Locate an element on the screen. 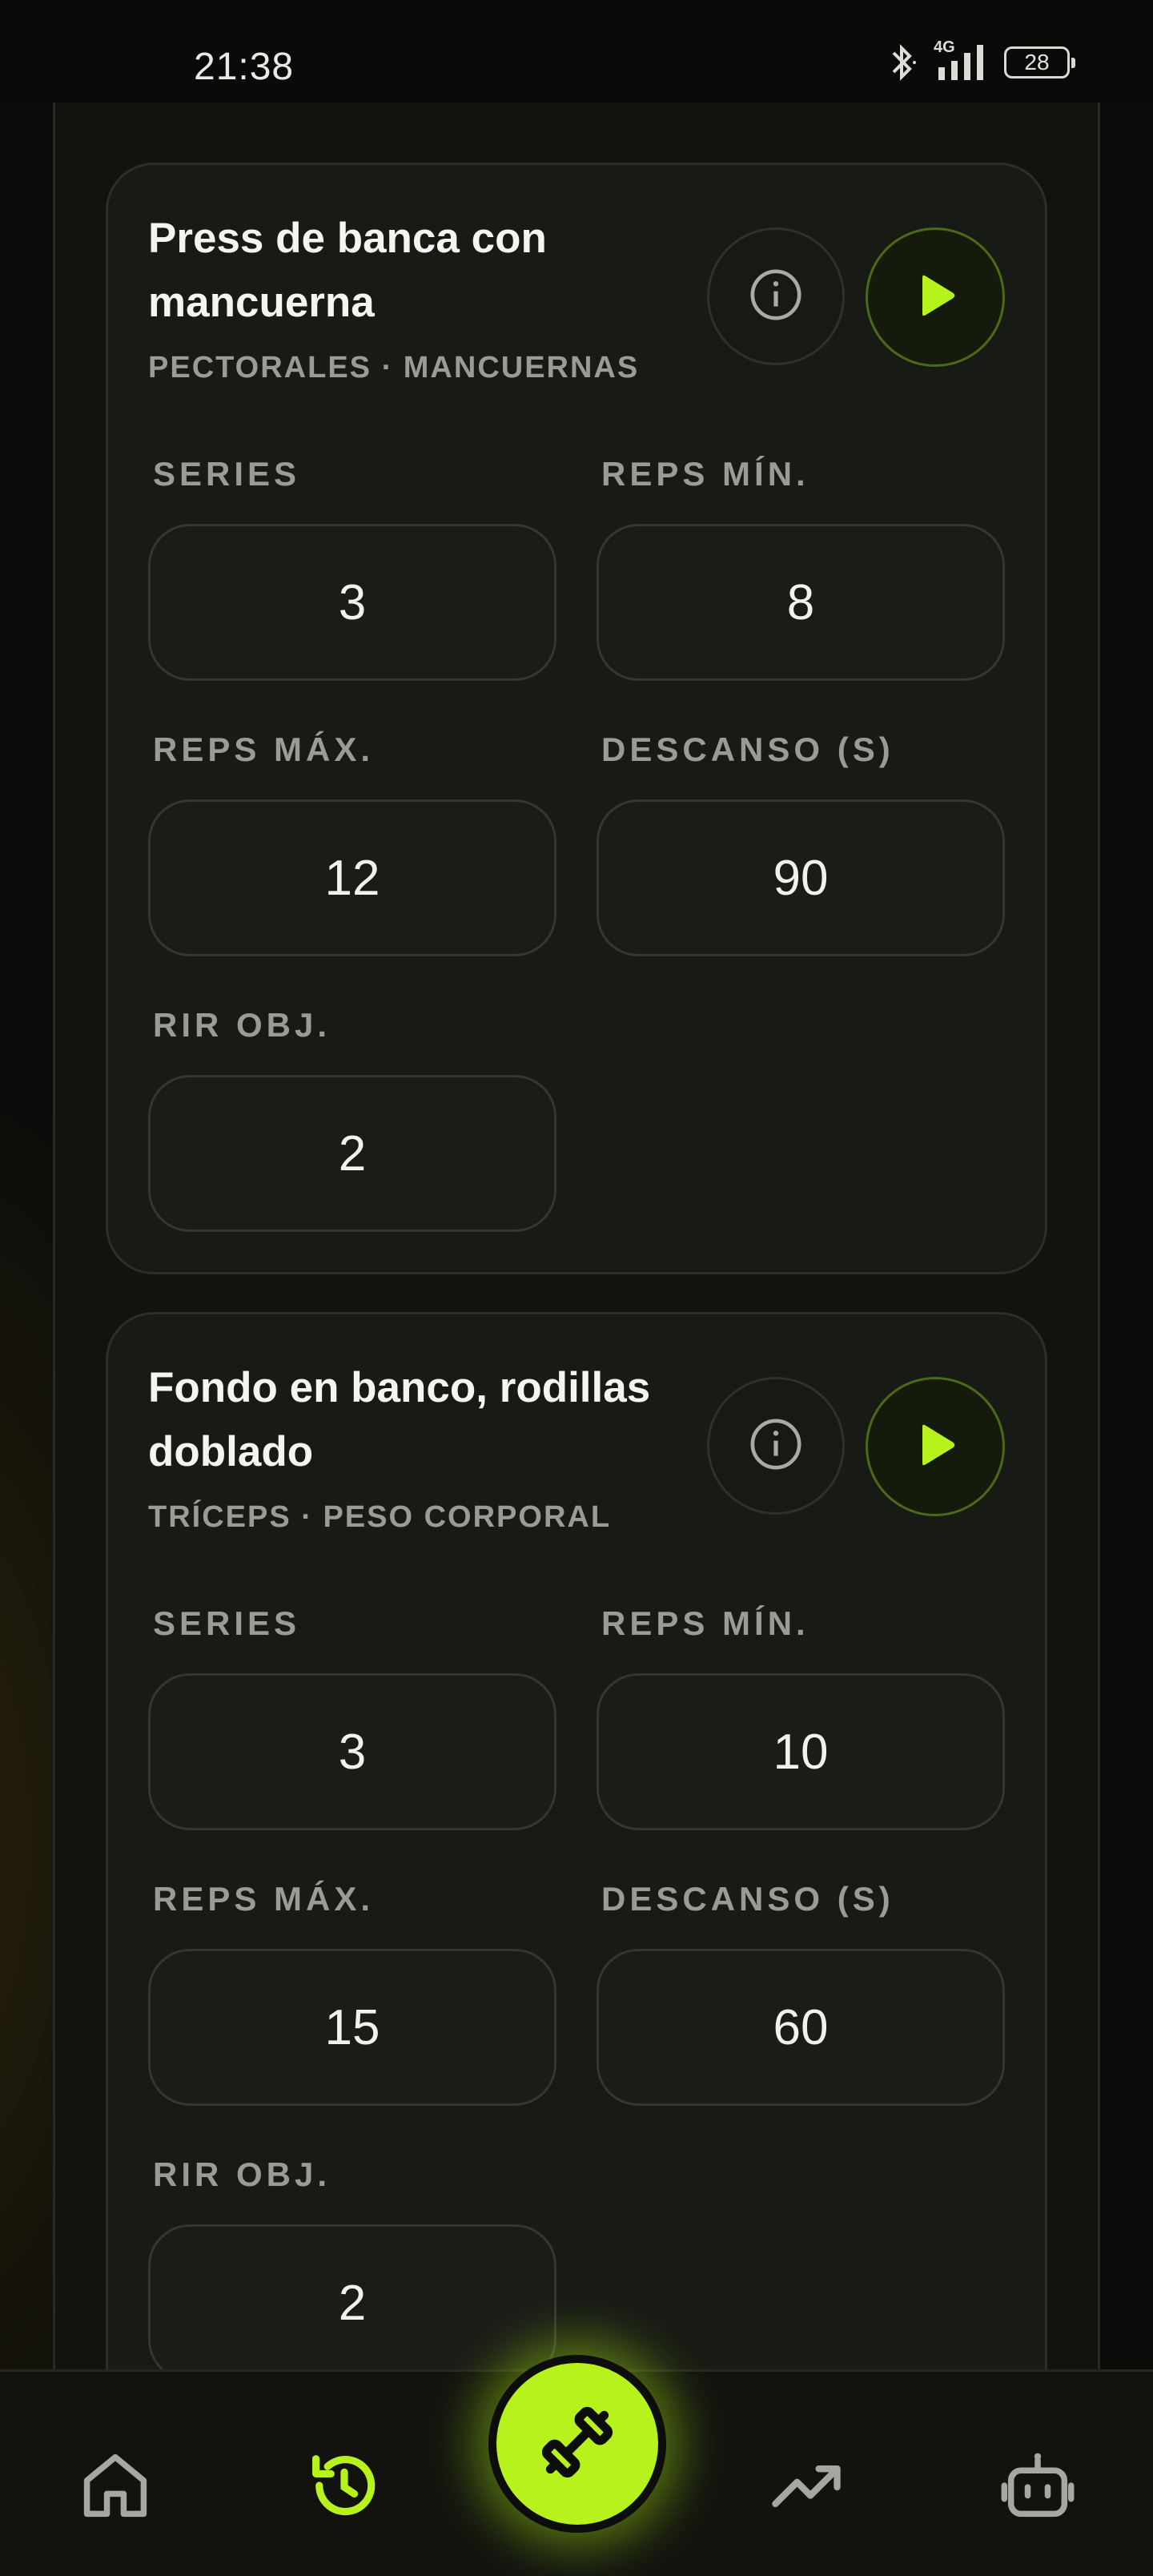 The height and width of the screenshot is (2576, 1153). battery-indicator: 28 is located at coordinates (1040, 62).